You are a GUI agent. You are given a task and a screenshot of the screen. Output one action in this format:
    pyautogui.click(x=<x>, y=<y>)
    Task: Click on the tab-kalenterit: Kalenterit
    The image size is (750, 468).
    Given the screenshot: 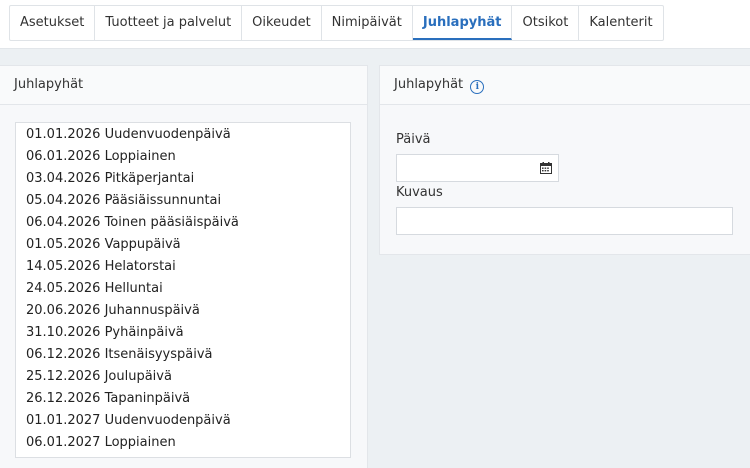 What is the action you would take?
    pyautogui.click(x=620, y=23)
    